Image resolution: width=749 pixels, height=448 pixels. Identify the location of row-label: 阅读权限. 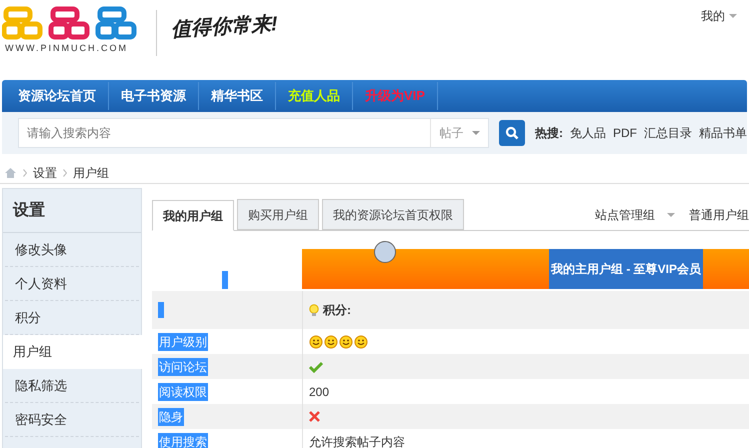
(183, 391).